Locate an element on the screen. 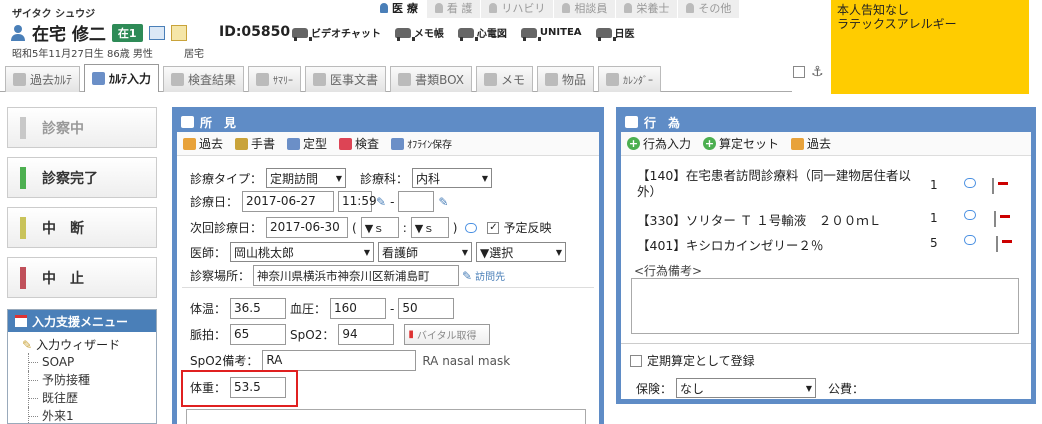 This screenshot has height=424, width=1042. role-tab-nursing: 看 護 is located at coordinates (454, 9).